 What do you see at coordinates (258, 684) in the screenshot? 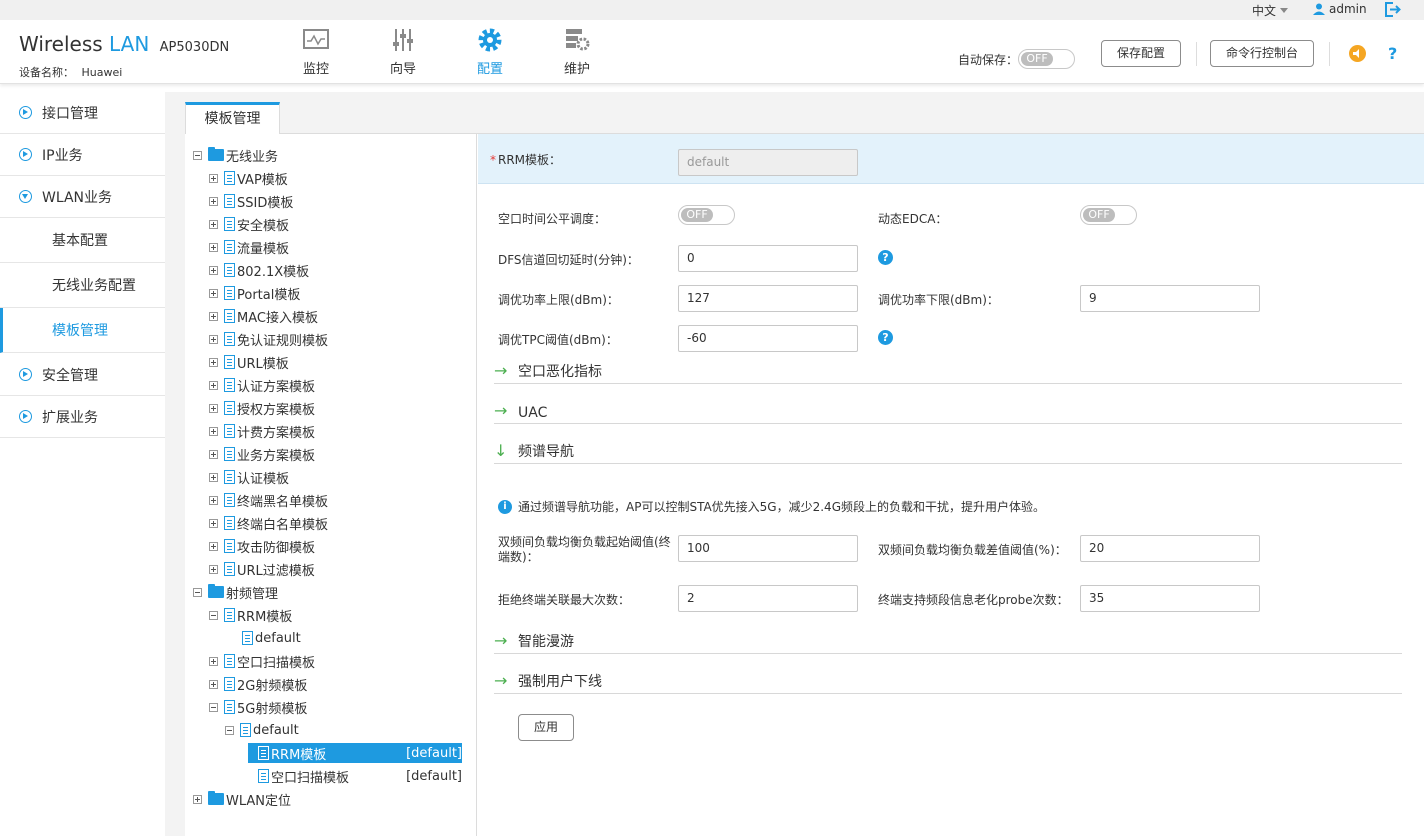
I see `tree-node-2g: 2G射频模板` at bounding box center [258, 684].